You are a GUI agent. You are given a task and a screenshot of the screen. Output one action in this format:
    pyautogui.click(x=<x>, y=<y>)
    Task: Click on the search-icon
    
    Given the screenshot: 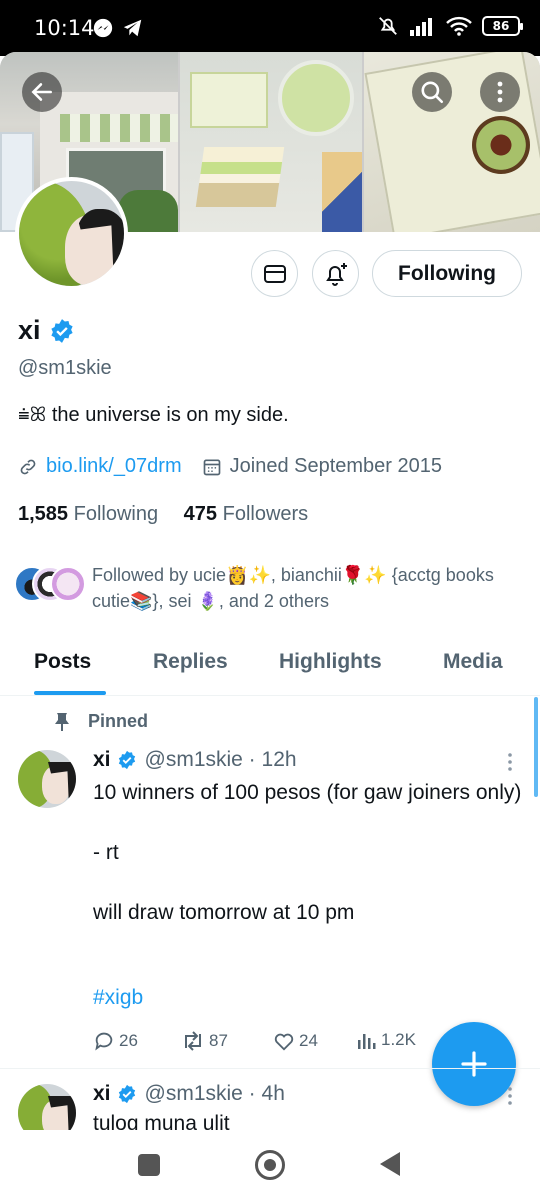 What is the action you would take?
    pyautogui.click(x=432, y=92)
    